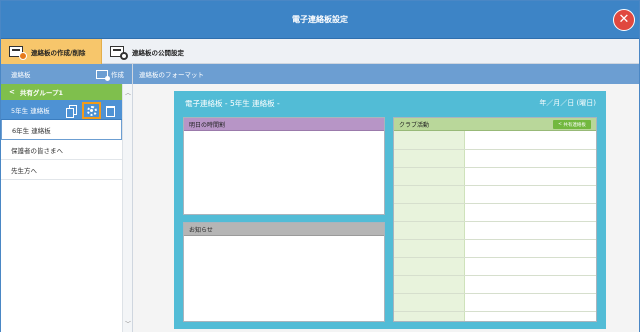 The height and width of the screenshot is (332, 640). What do you see at coordinates (171, 75) in the screenshot?
I see `main-header-label: 連絡板のフォーマット` at bounding box center [171, 75].